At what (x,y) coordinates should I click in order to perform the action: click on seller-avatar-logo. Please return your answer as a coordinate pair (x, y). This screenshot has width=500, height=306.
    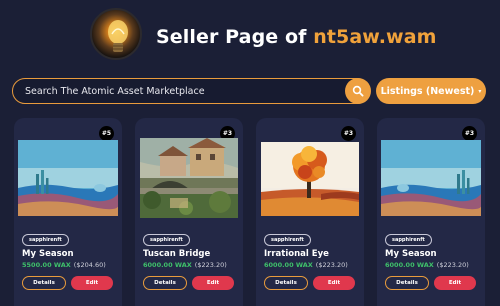
    Looking at the image, I should click on (116, 34).